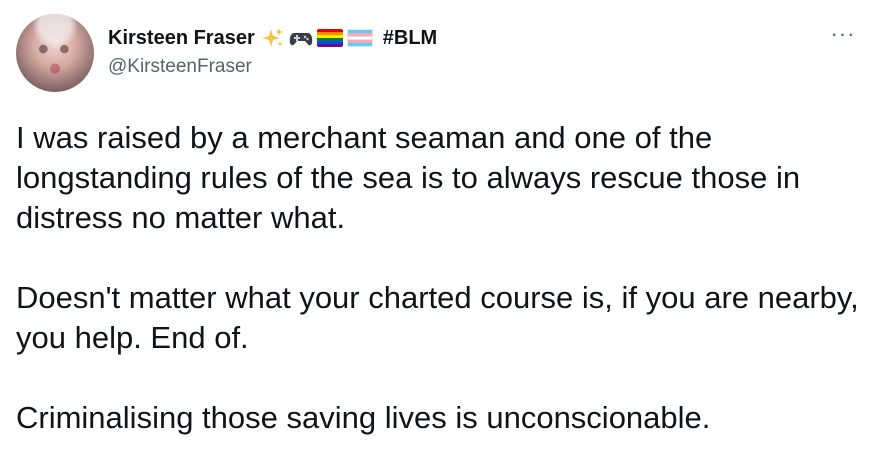  I want to click on rainbow-flag-icon, so click(329, 38).